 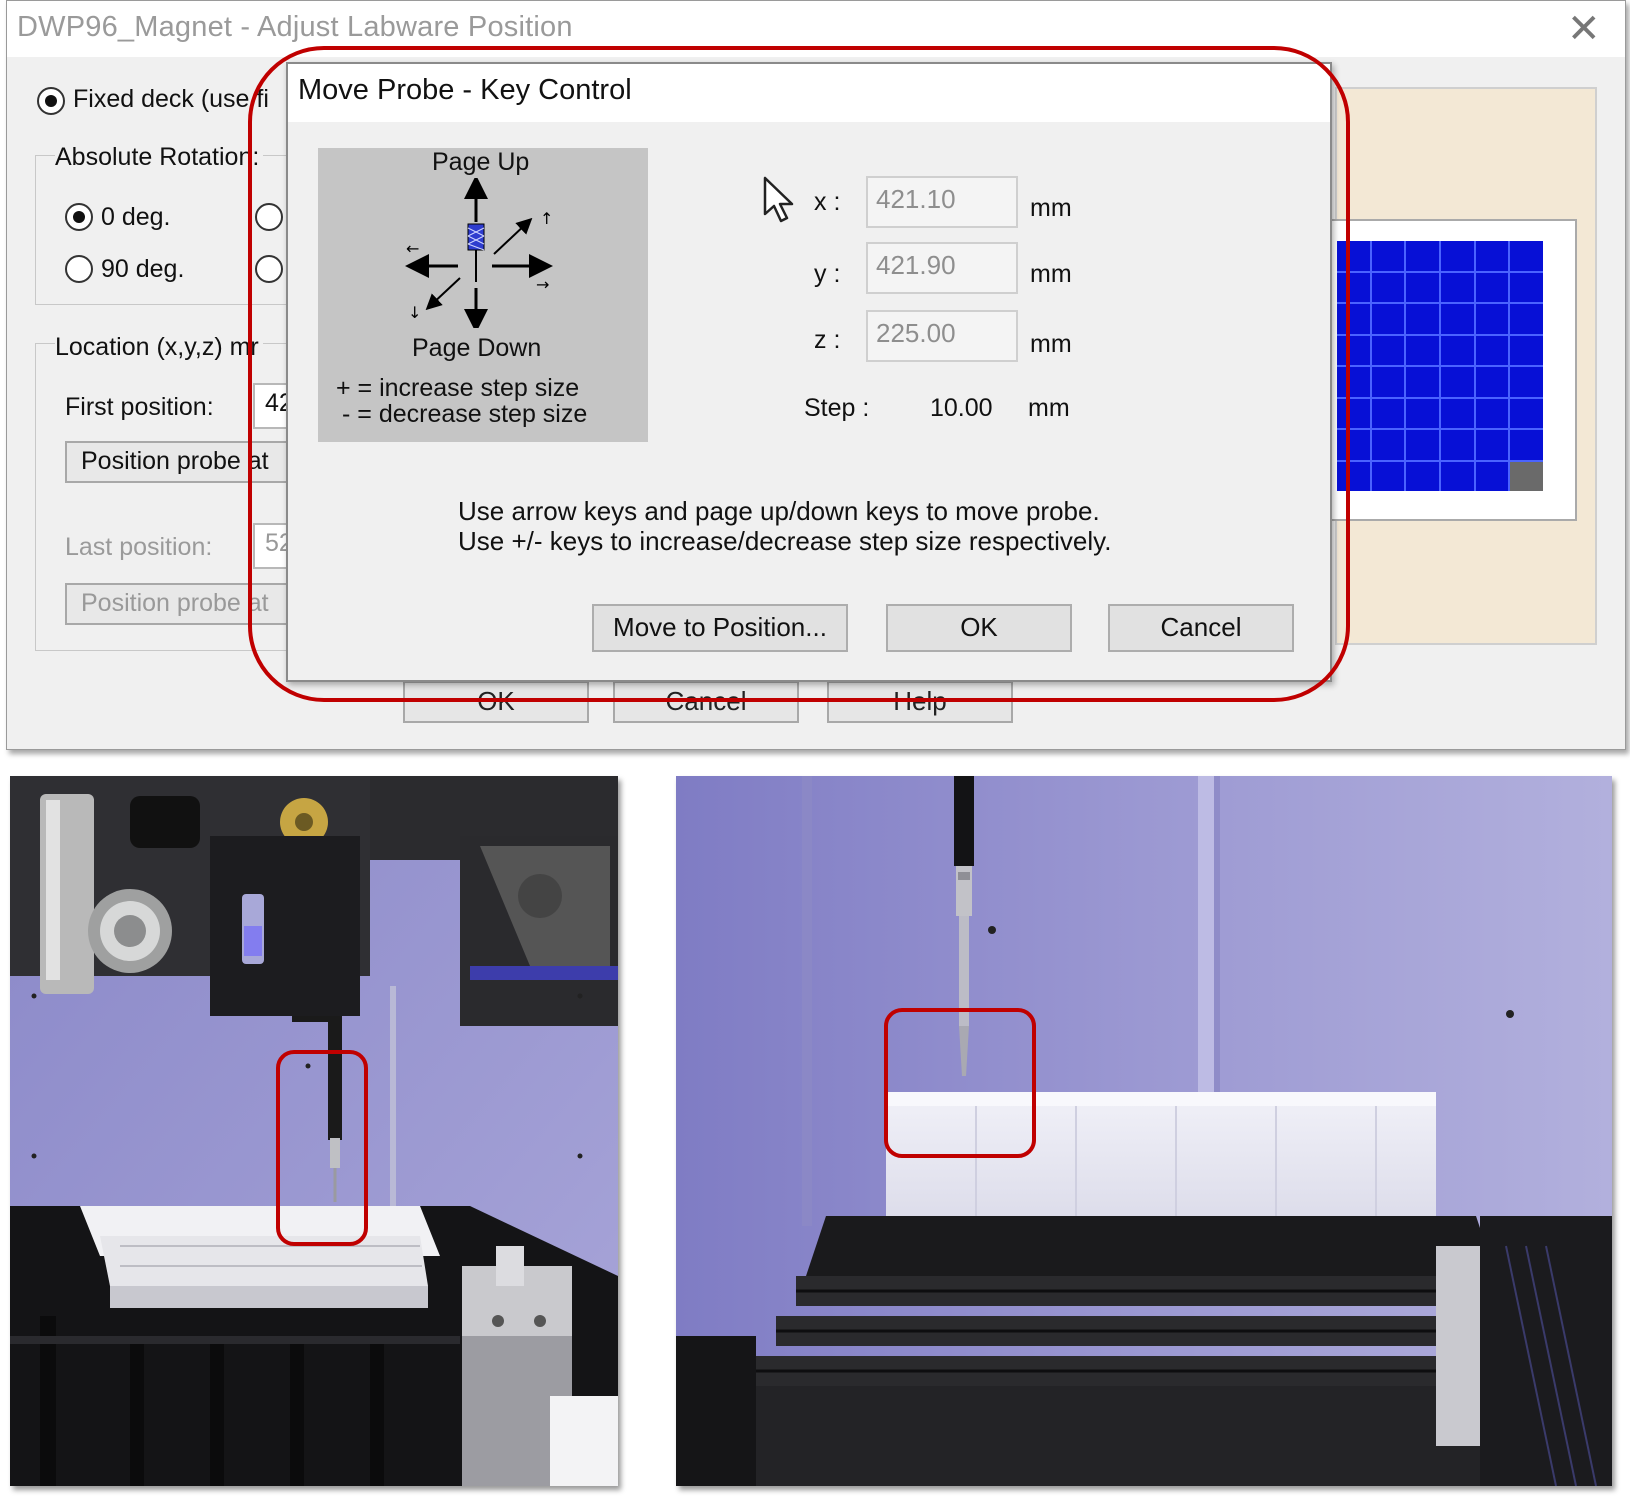 What do you see at coordinates (79, 217) in the screenshot?
I see `rotation-0-radio` at bounding box center [79, 217].